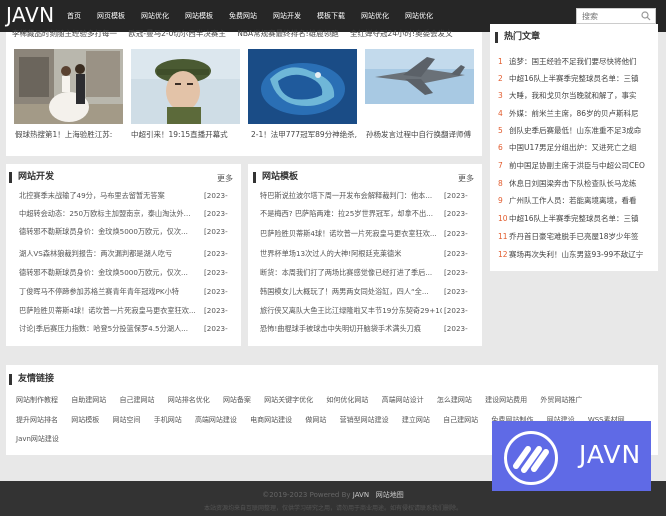  I want to click on rank-number: 4, so click(500, 113).